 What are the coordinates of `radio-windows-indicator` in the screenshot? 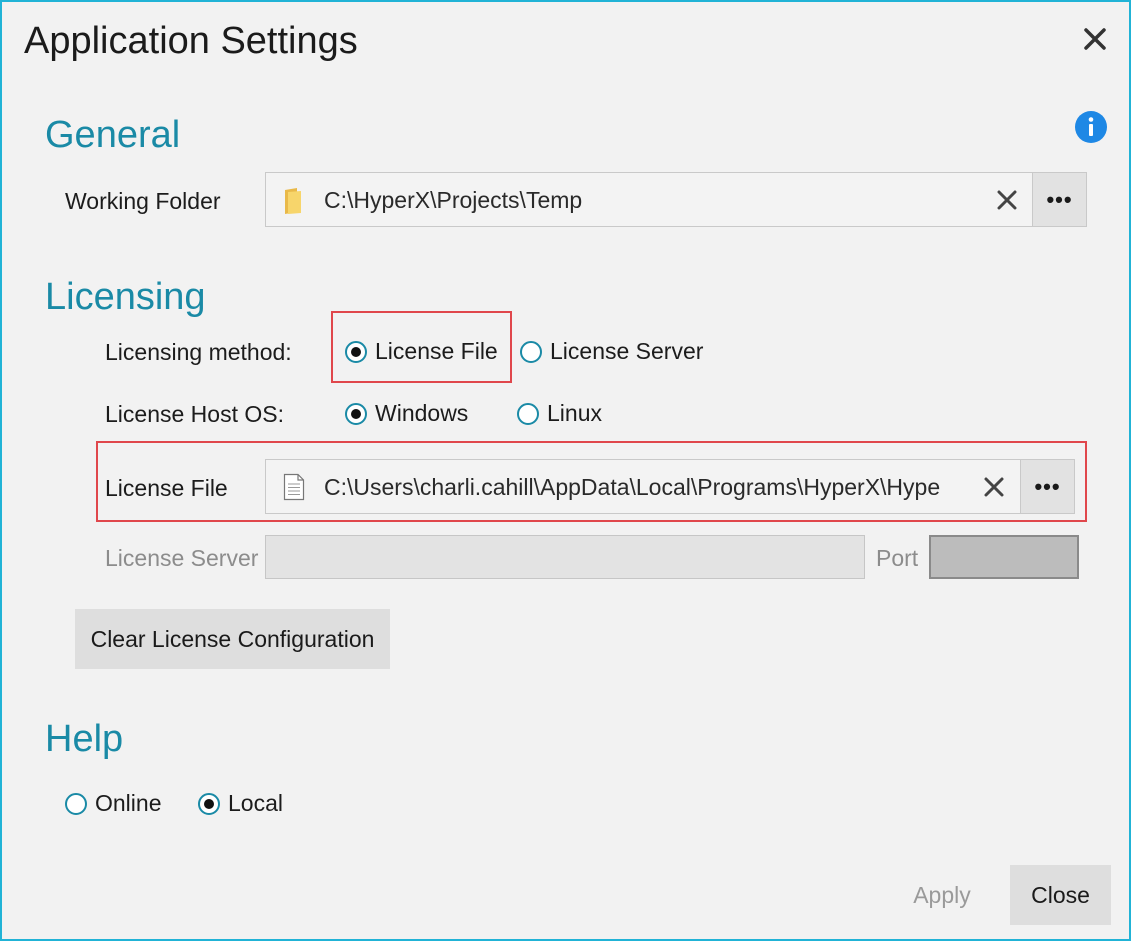 It's located at (356, 413).